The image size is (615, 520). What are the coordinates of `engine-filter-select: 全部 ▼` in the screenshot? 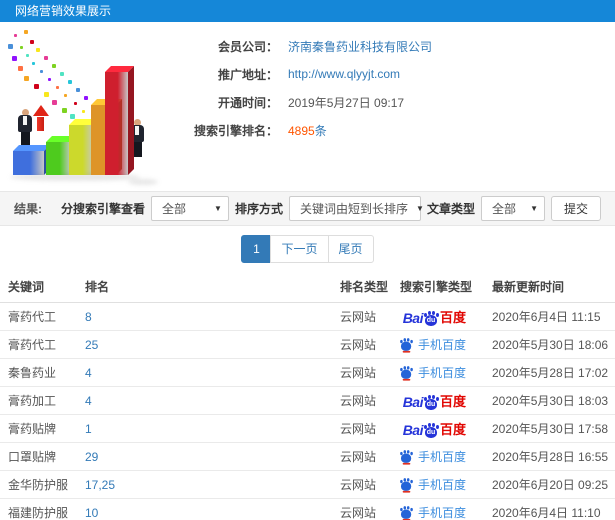 It's located at (189, 208).